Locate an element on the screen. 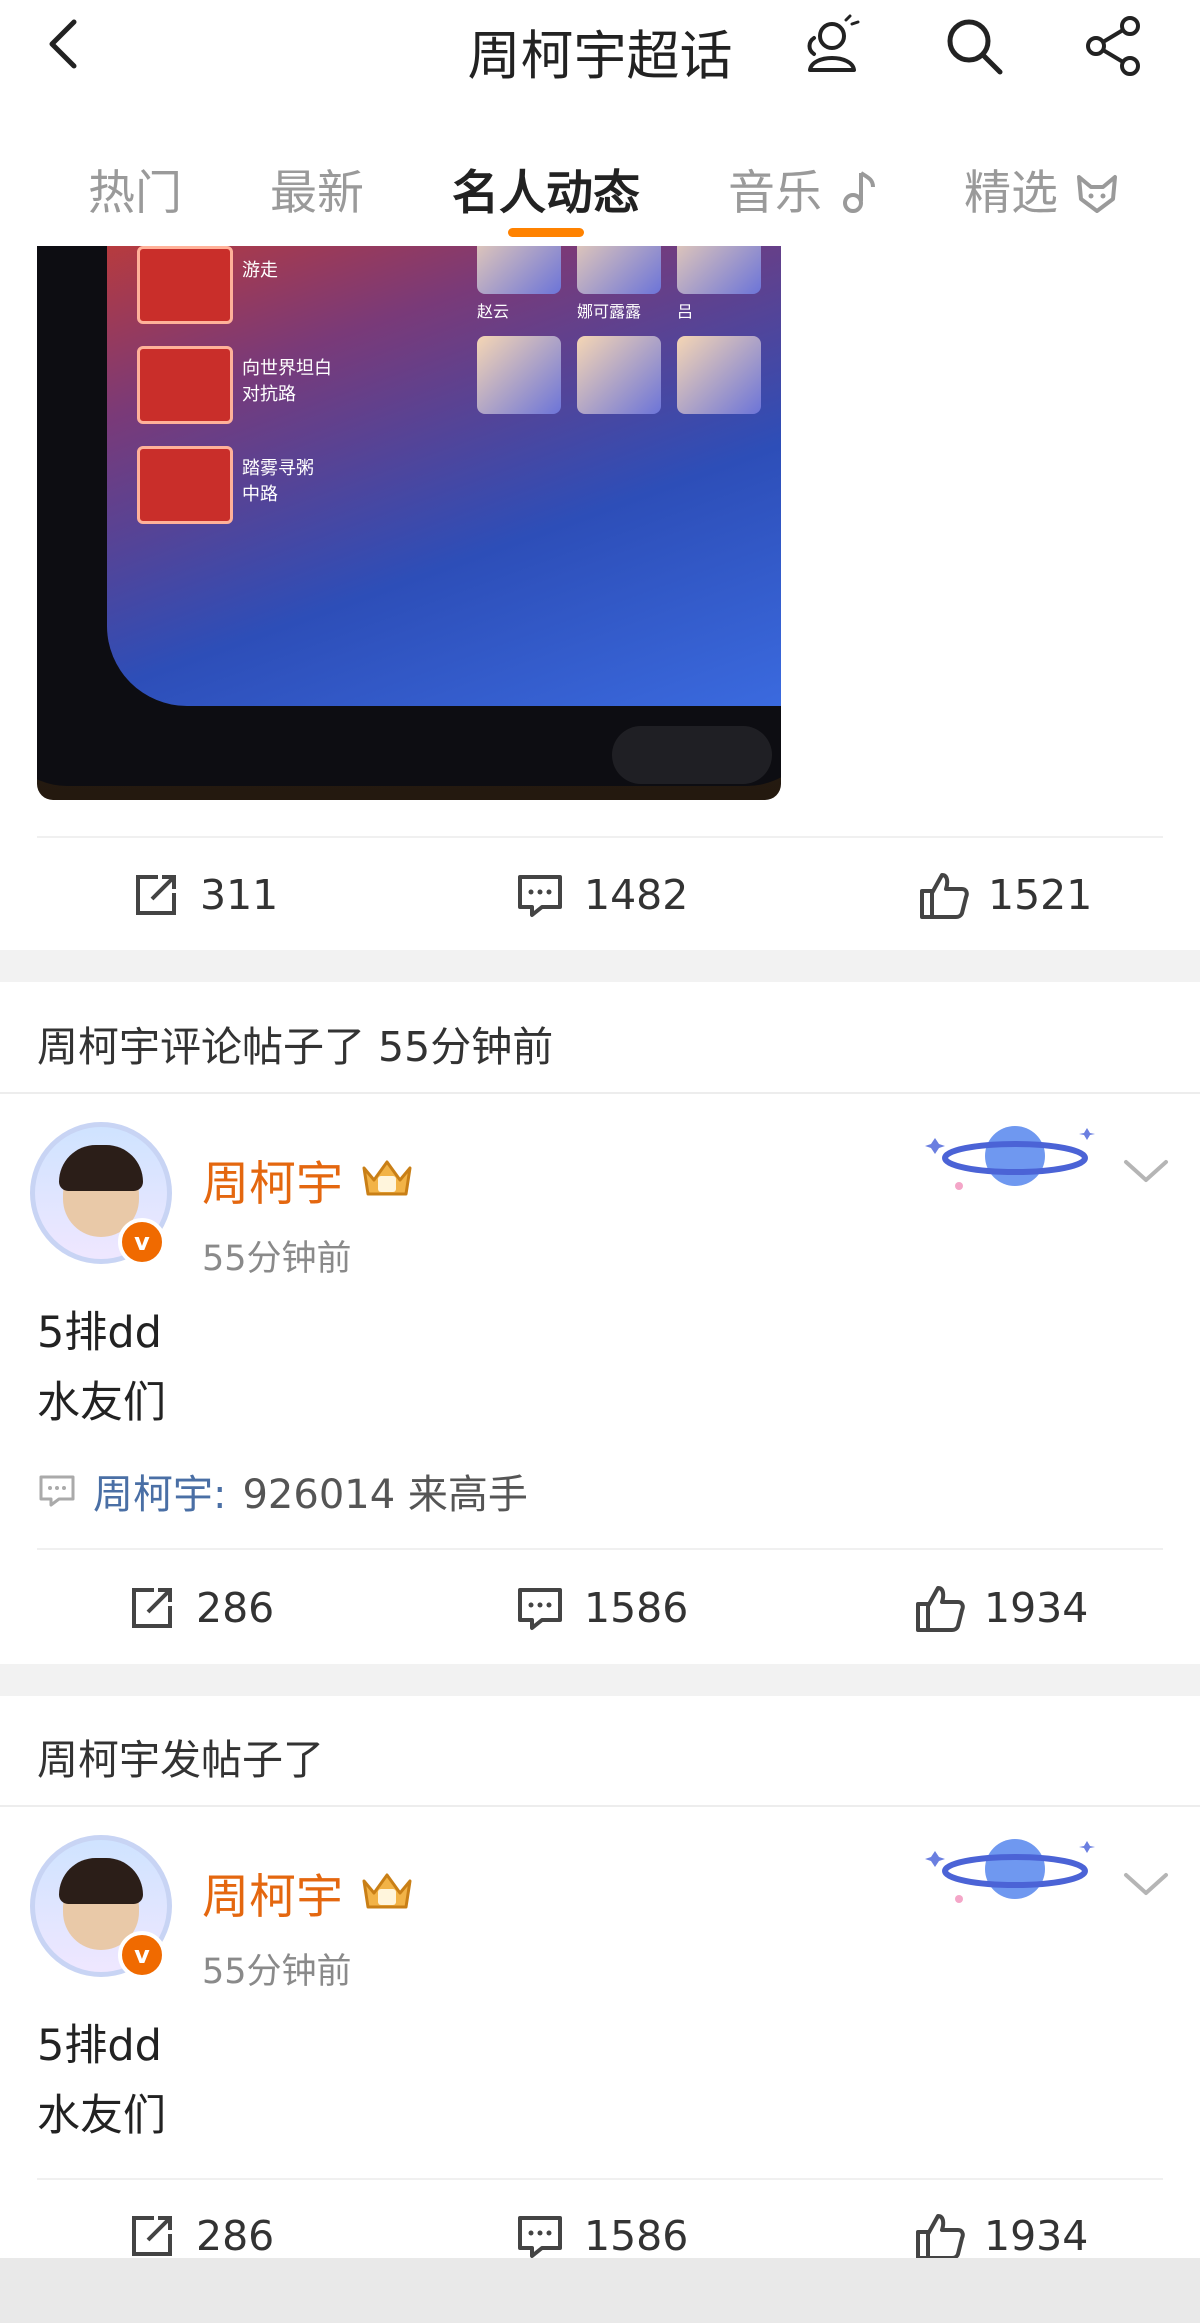 Image resolution: width=1200 pixels, height=2323 pixels. active-tab-indicator is located at coordinates (546, 232).